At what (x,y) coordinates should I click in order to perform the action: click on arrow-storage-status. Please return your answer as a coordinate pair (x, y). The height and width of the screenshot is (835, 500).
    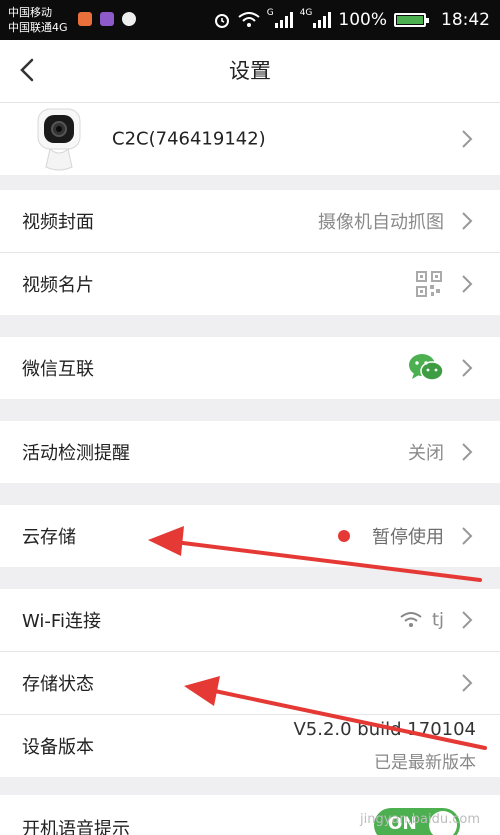
    Looking at the image, I should click on (335, 713).